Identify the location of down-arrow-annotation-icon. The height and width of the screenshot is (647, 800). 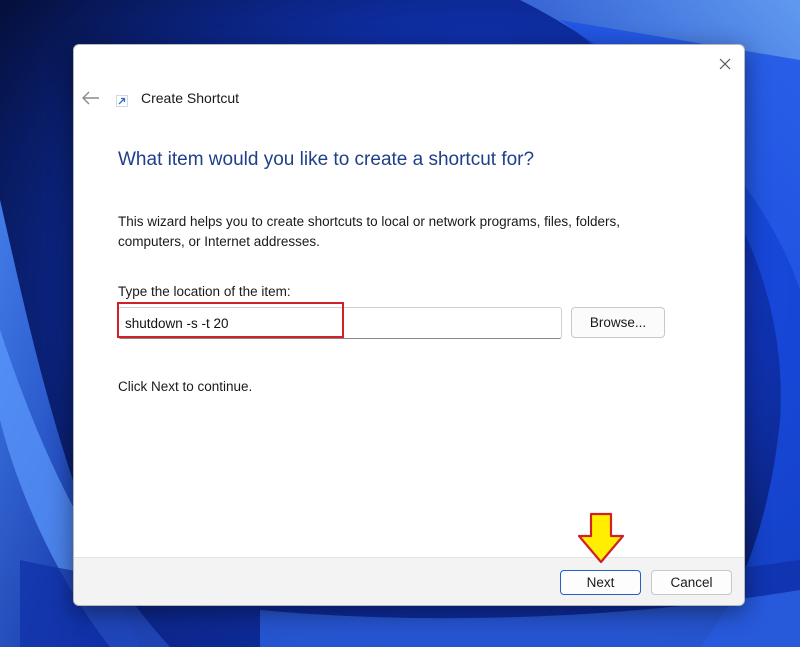
(601, 538).